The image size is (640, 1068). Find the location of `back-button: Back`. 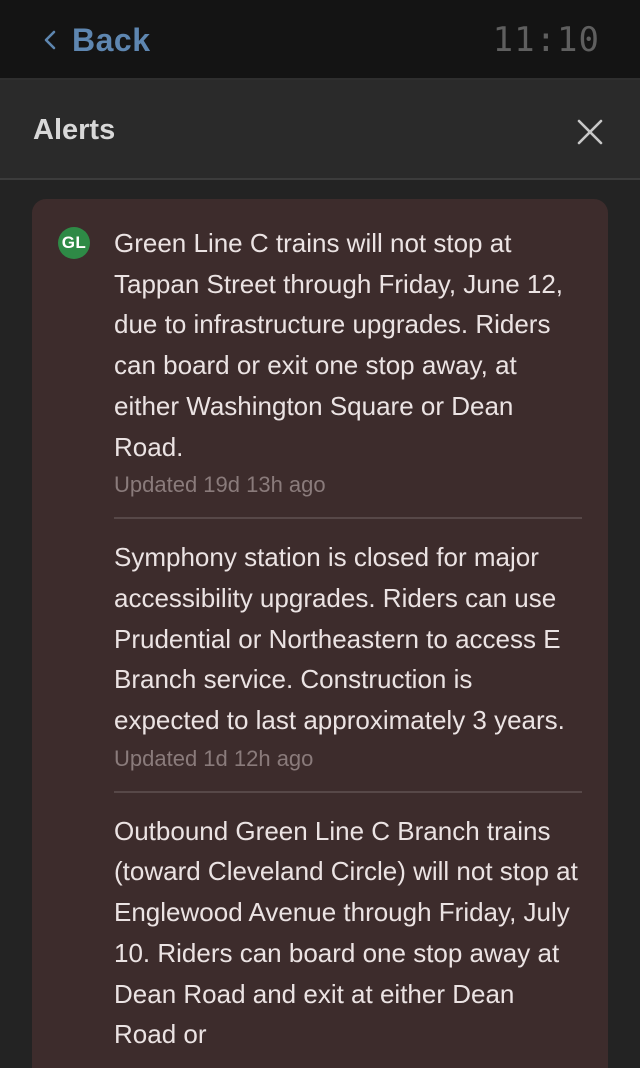

back-button: Back is located at coordinates (97, 40).